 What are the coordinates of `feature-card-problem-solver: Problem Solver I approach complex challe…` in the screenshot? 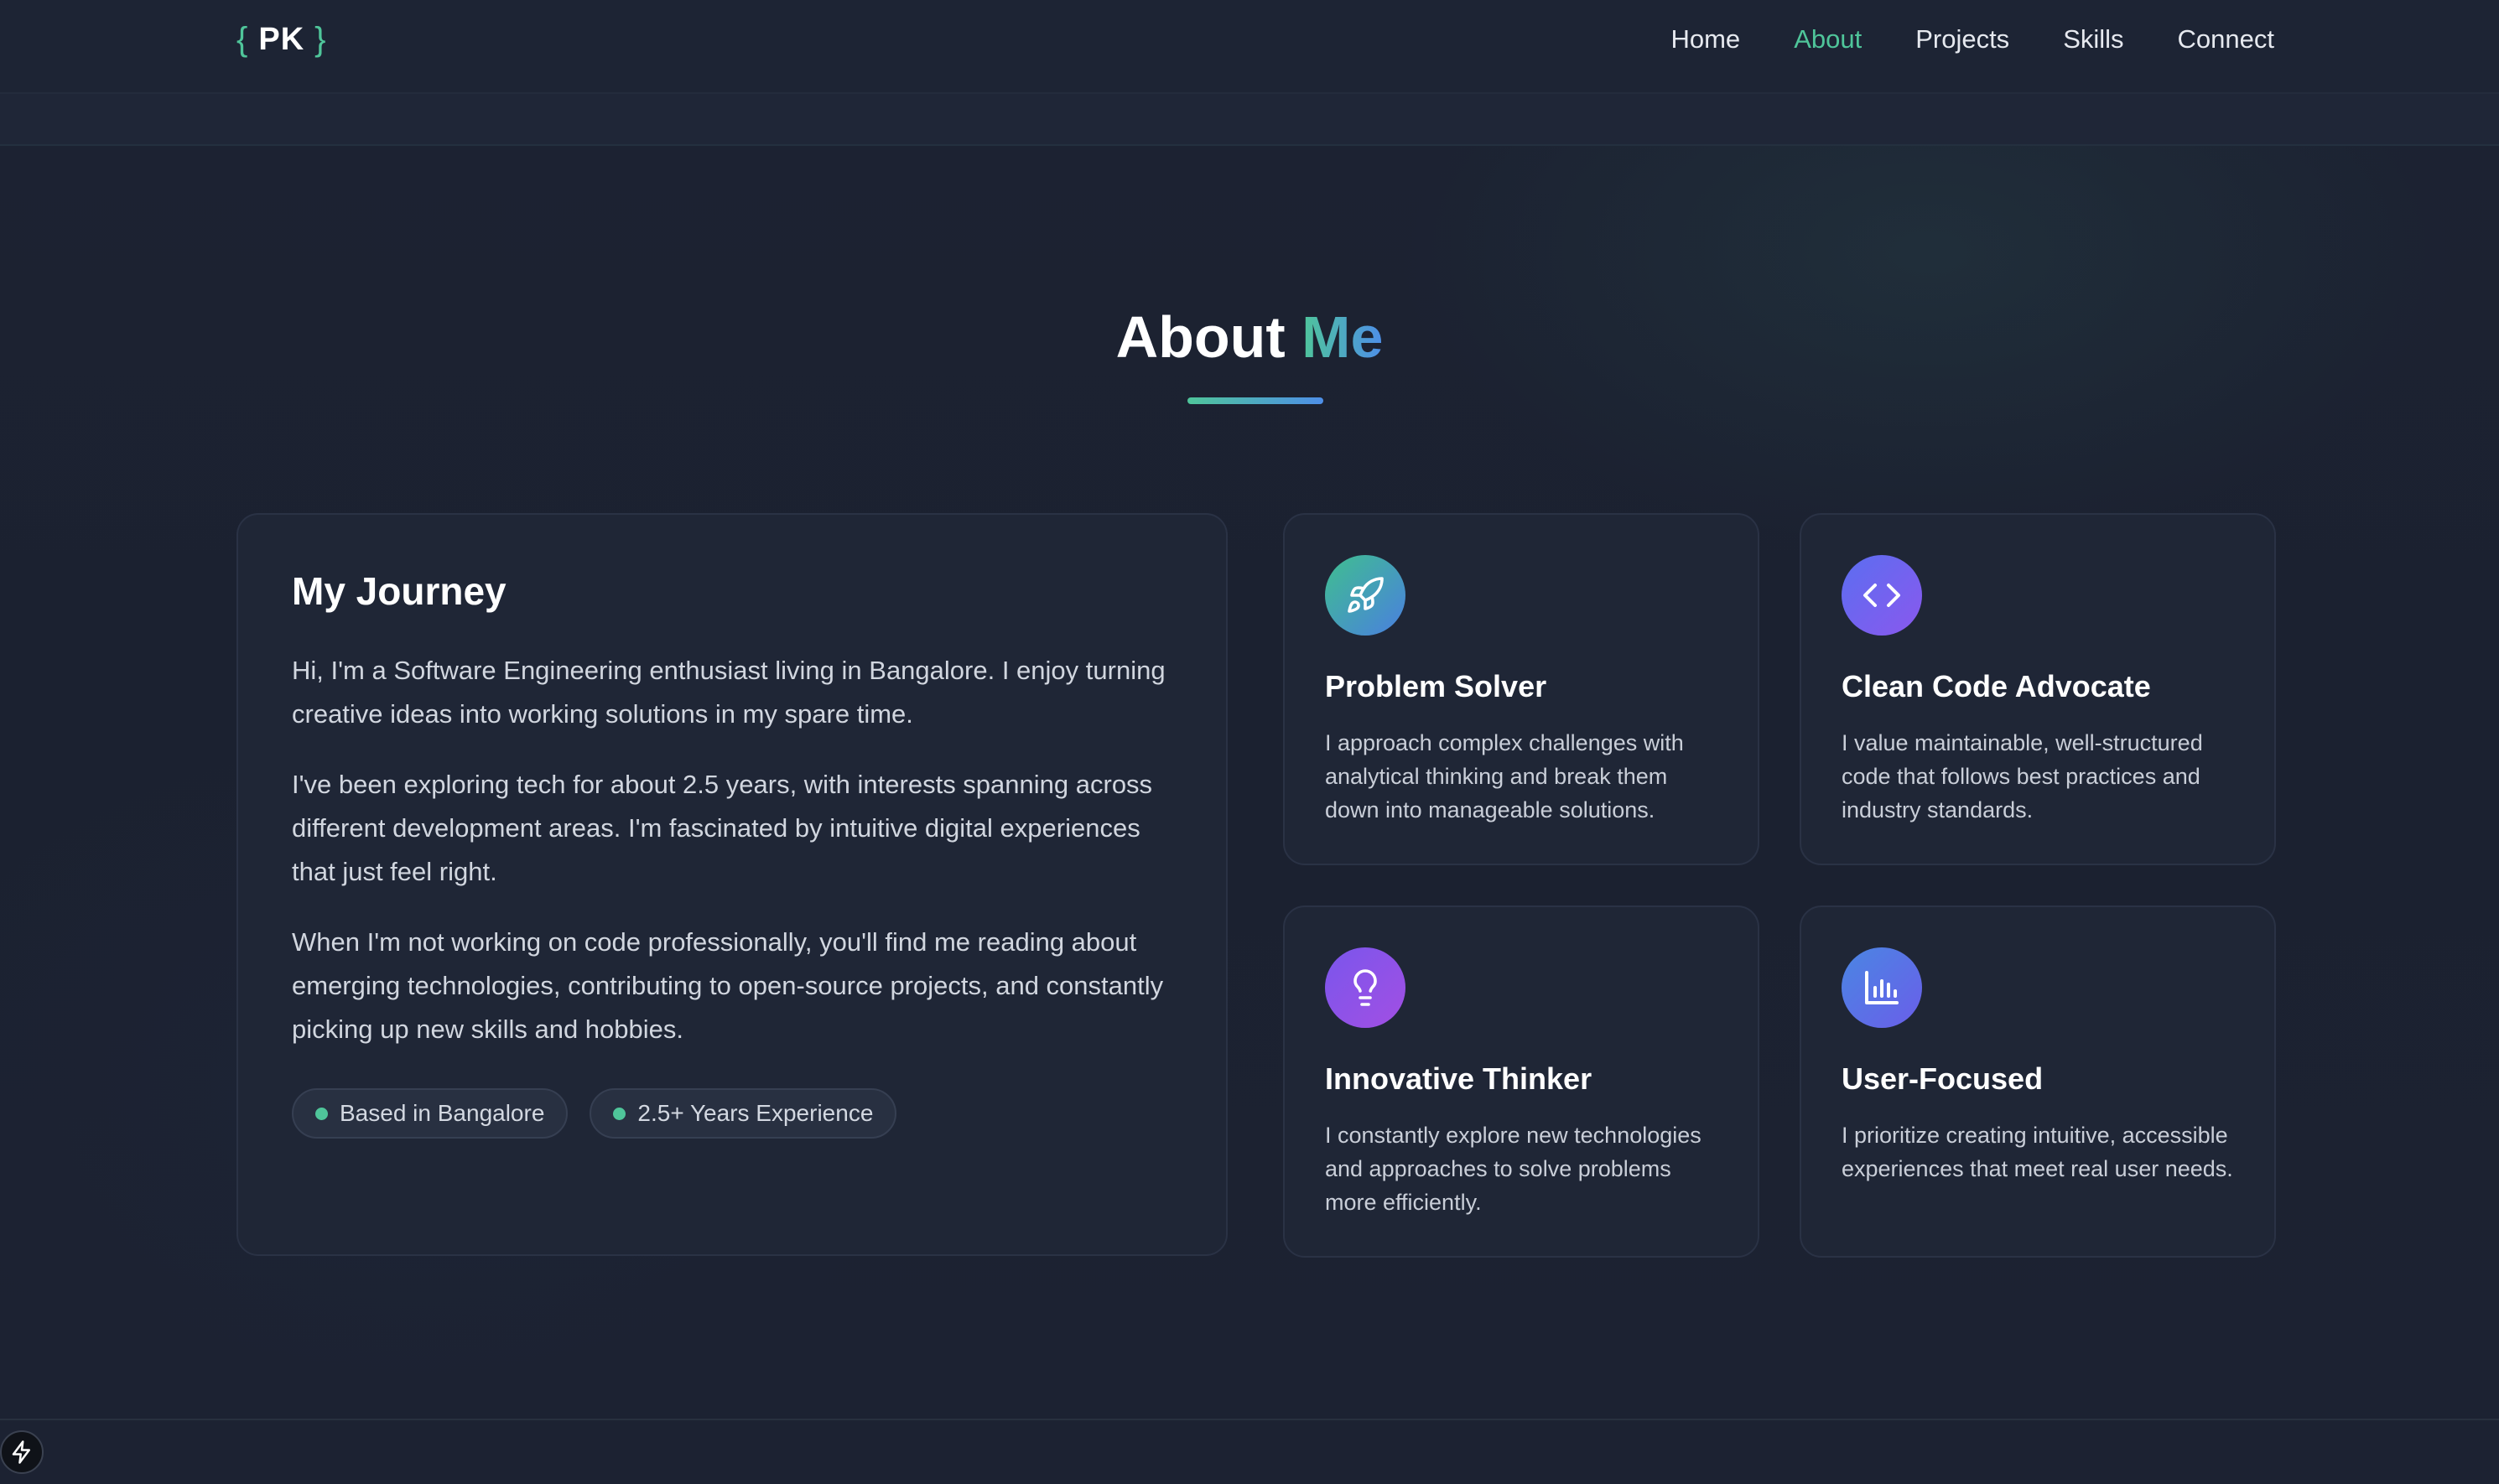 It's located at (1521, 689).